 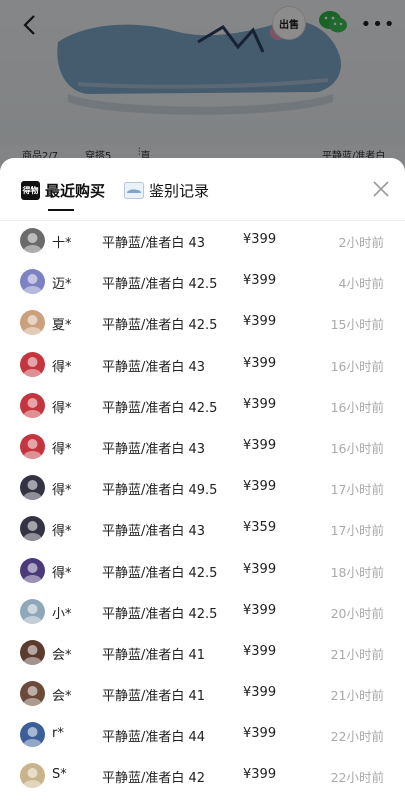 What do you see at coordinates (357, 613) in the screenshot?
I see `purchase-time: 20小时前` at bounding box center [357, 613].